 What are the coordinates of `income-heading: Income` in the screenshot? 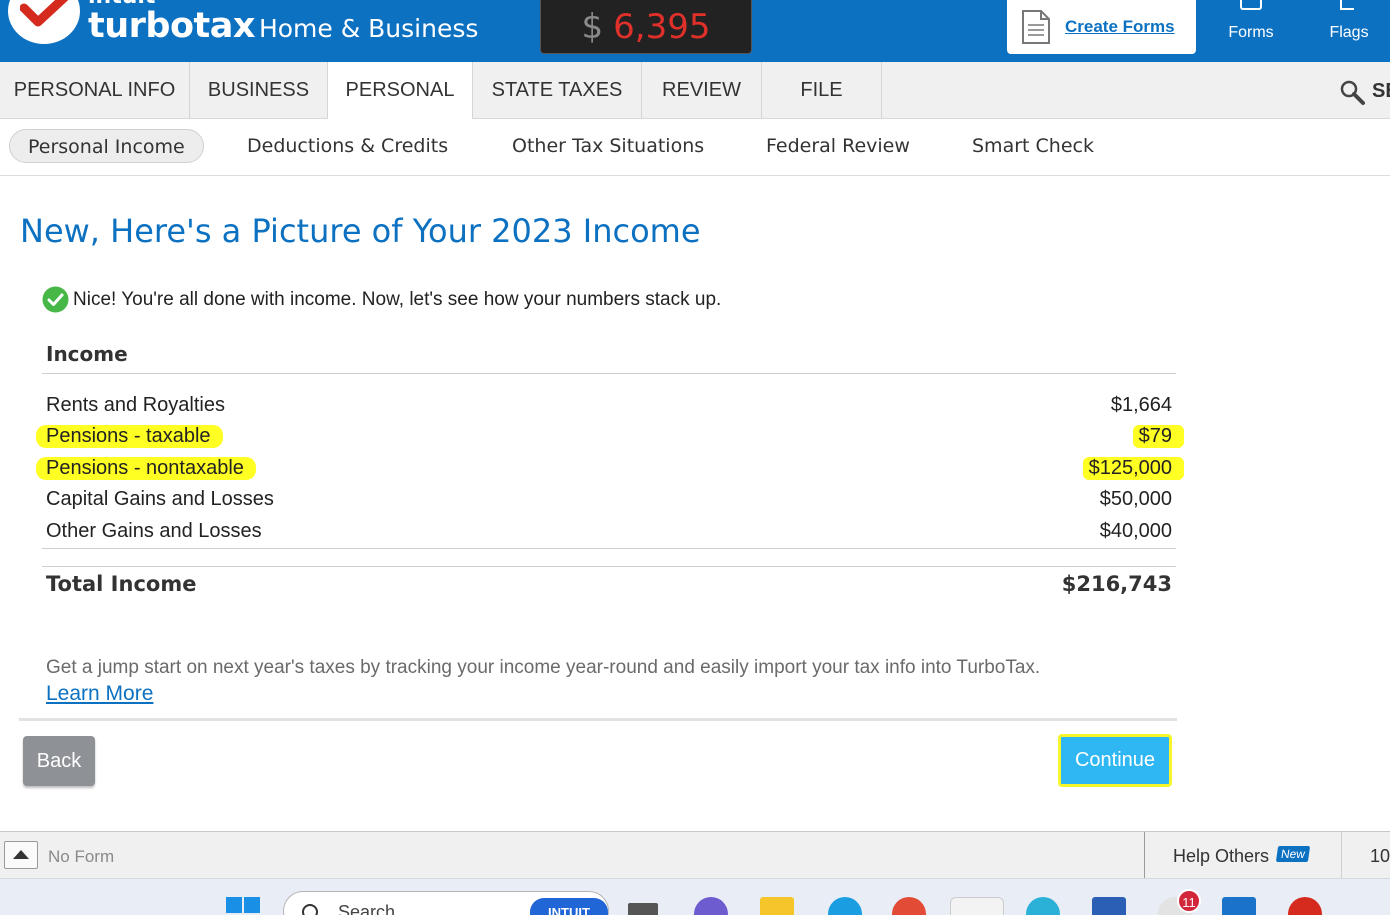 It's located at (87, 354).